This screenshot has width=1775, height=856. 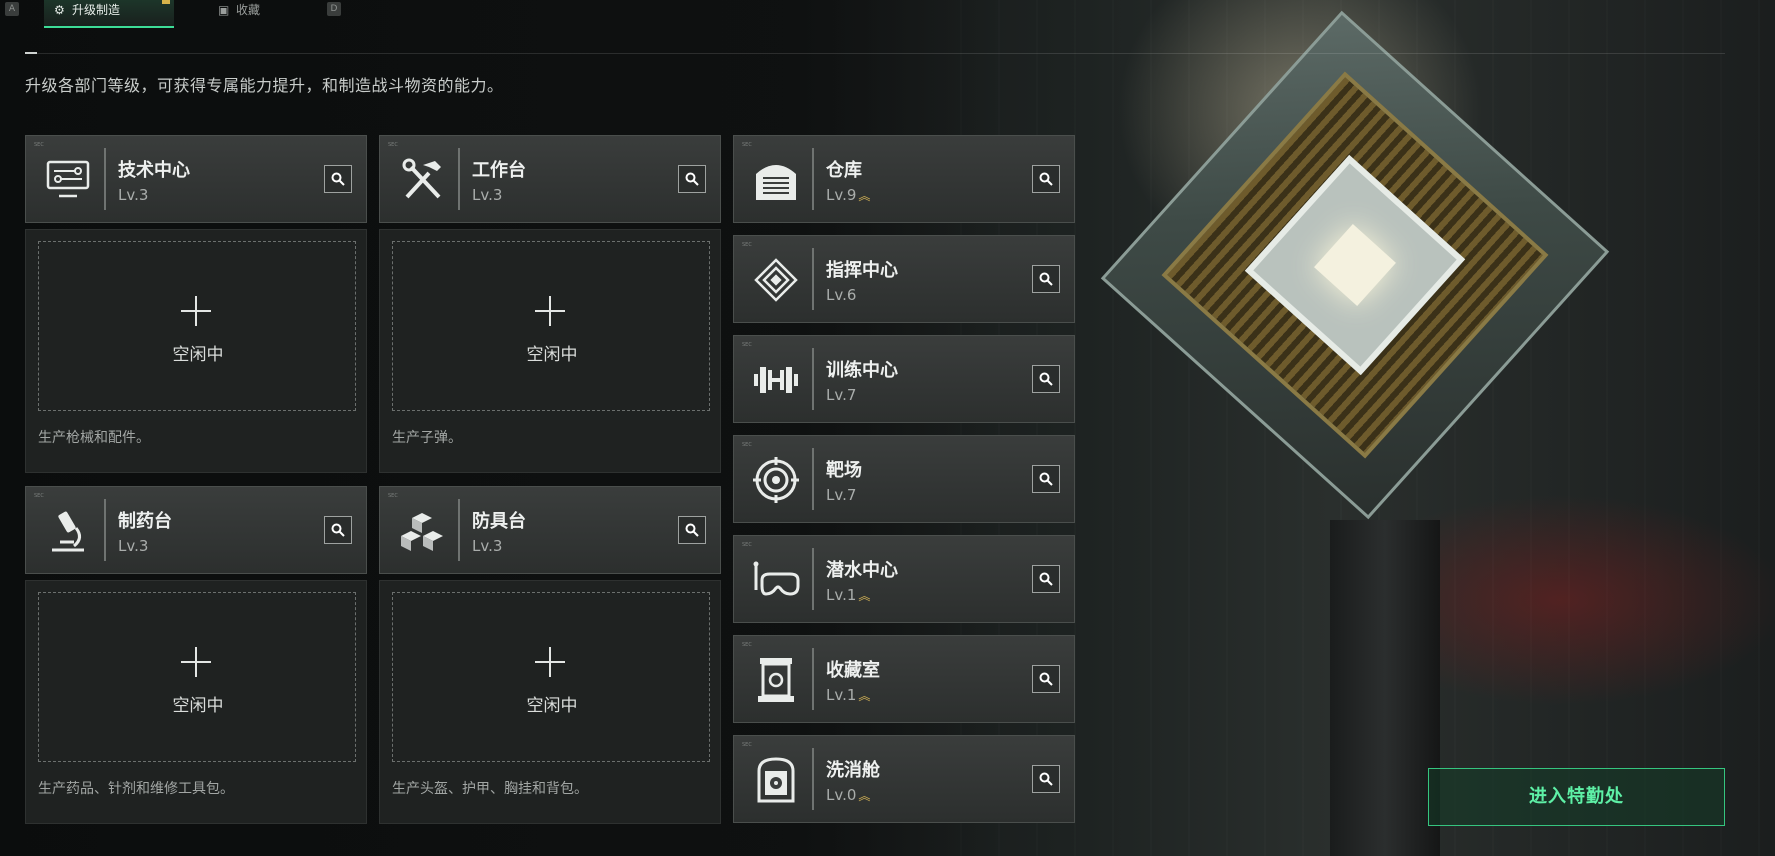 What do you see at coordinates (196, 179) in the screenshot?
I see `workshop-card-tech-center: SEC 技术中心 Lv.3` at bounding box center [196, 179].